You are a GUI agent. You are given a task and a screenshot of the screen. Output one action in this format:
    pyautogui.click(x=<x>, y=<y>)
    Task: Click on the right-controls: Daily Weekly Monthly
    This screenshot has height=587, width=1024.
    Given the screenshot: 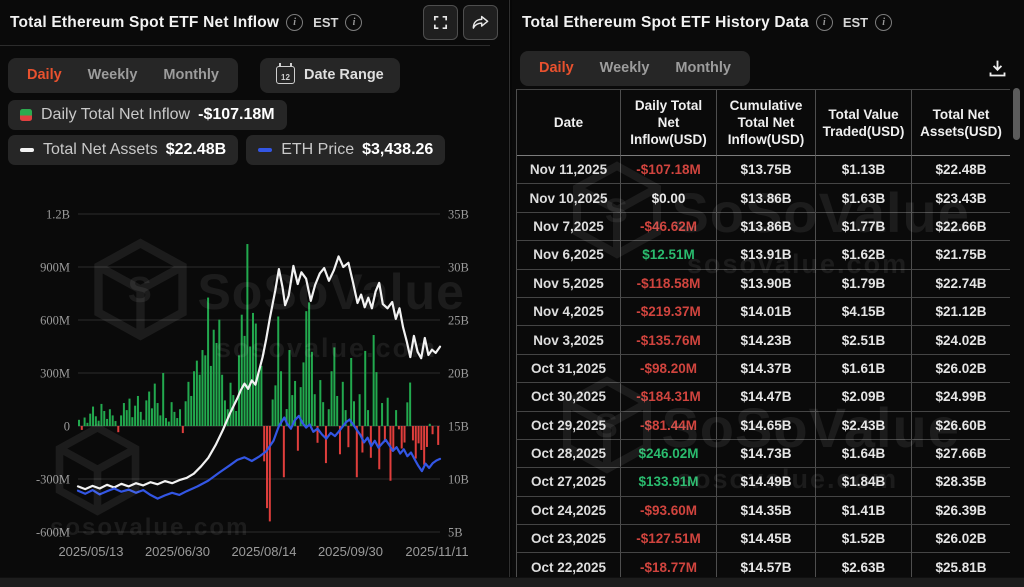 What is the action you would take?
    pyautogui.click(x=768, y=68)
    